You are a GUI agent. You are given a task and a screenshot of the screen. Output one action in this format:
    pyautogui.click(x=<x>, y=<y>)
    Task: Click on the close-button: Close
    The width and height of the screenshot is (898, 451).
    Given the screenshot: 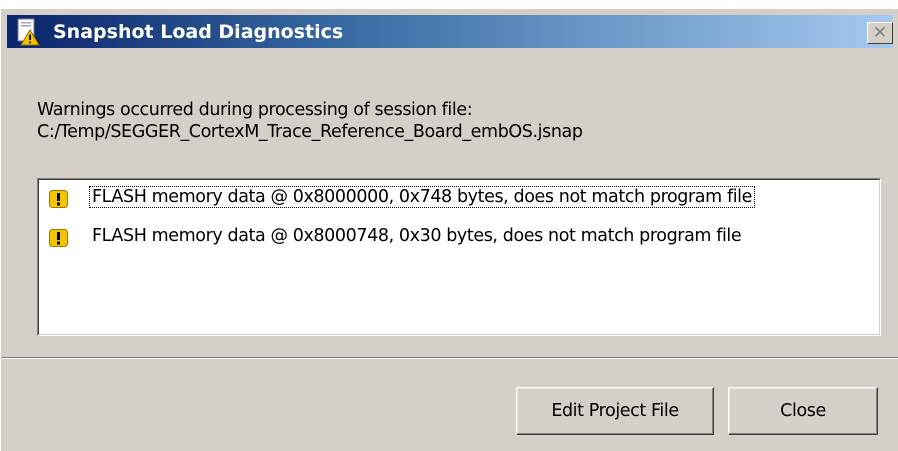 What is the action you would take?
    pyautogui.click(x=803, y=411)
    